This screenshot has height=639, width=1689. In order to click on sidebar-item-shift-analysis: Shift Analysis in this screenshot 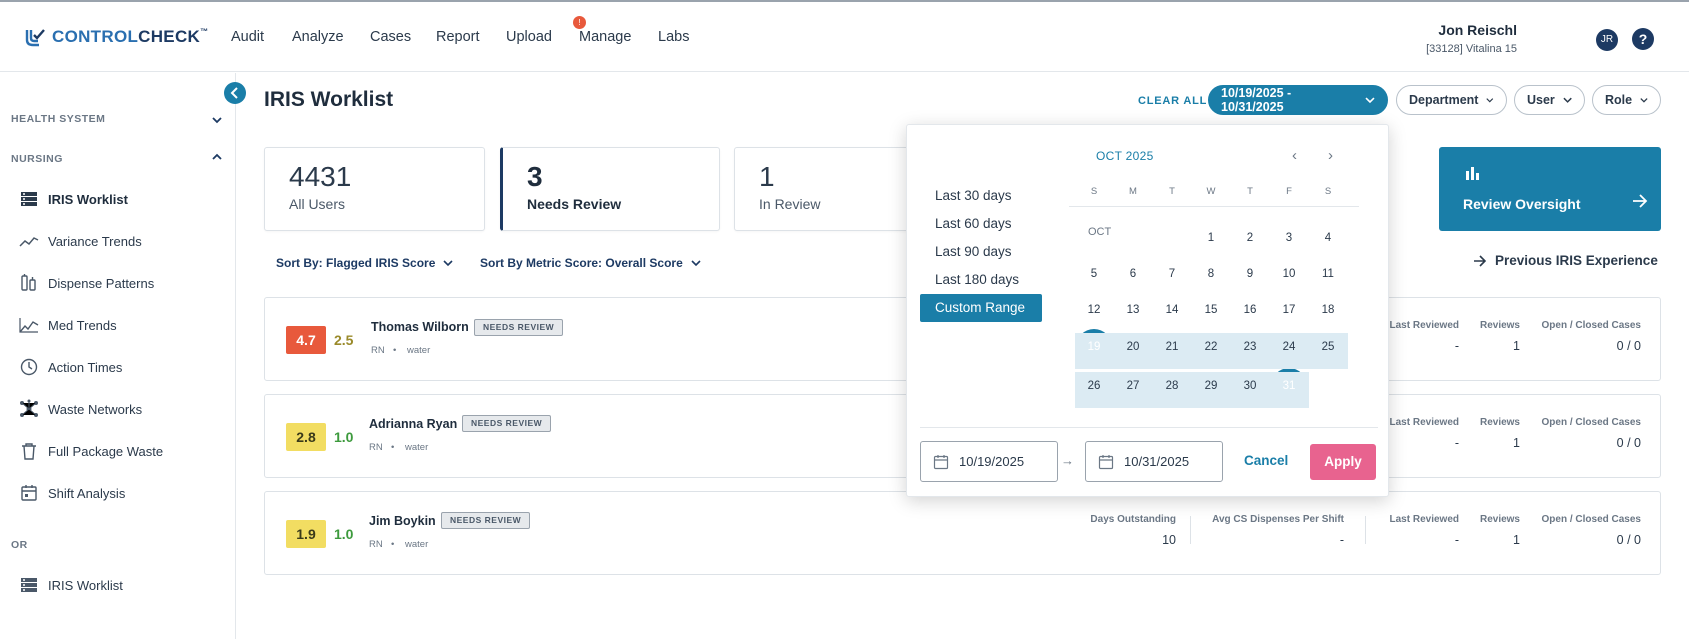, I will do `click(72, 493)`.